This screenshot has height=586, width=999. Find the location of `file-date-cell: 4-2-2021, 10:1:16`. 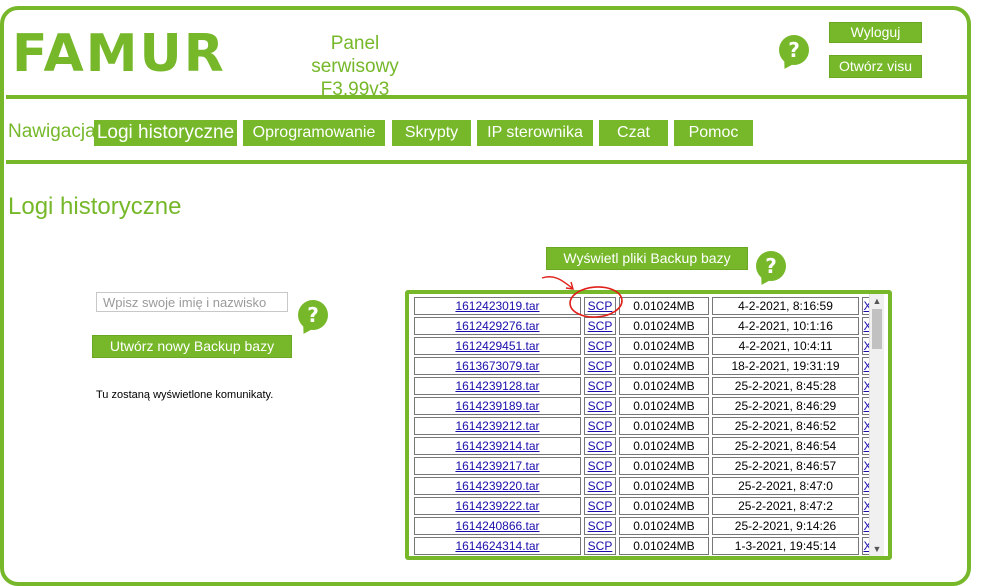

file-date-cell: 4-2-2021, 10:1:16 is located at coordinates (785, 326).